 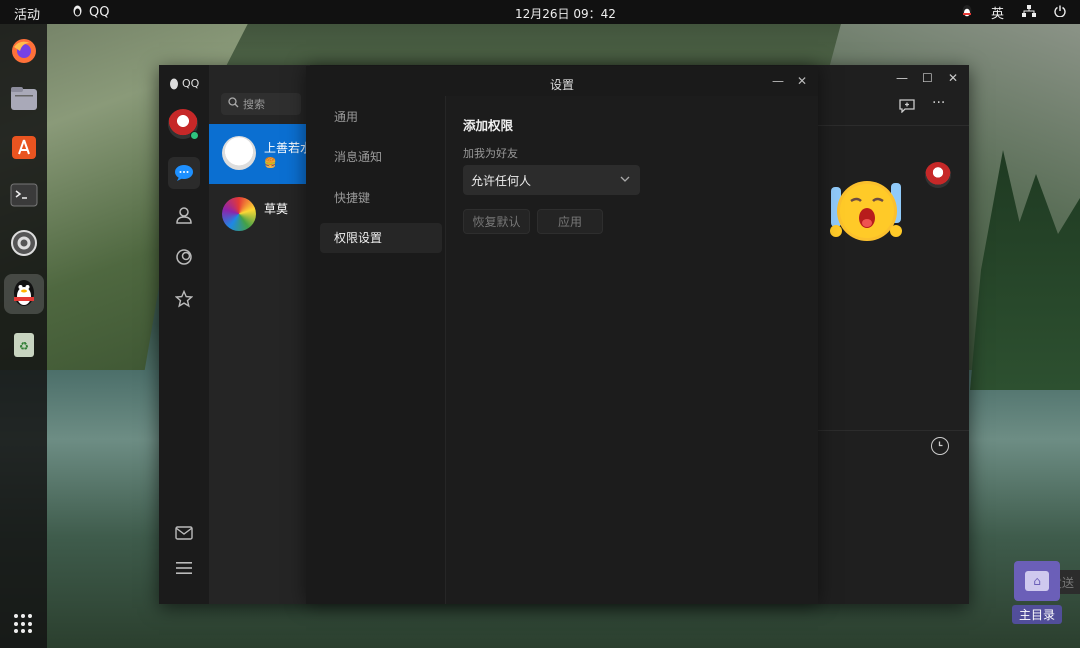 I want to click on nav-item-notifications: 消息通知, so click(x=381, y=157).